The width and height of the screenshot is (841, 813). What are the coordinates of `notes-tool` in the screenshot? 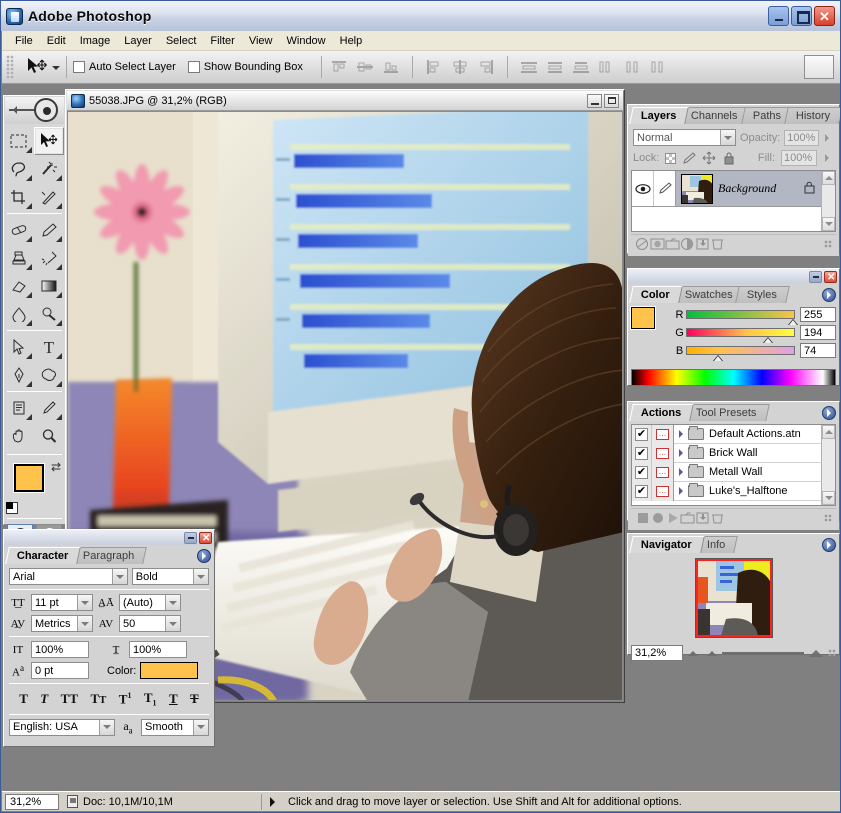 It's located at (19, 408).